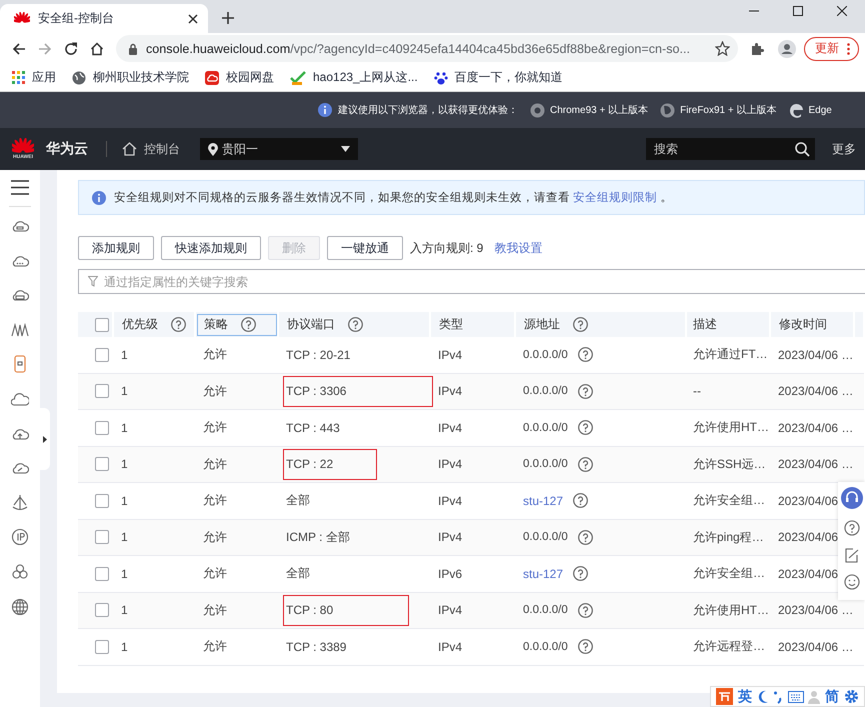  Describe the element at coordinates (808, 501) in the screenshot. I see `table-cell: 2023/04/06` at that location.